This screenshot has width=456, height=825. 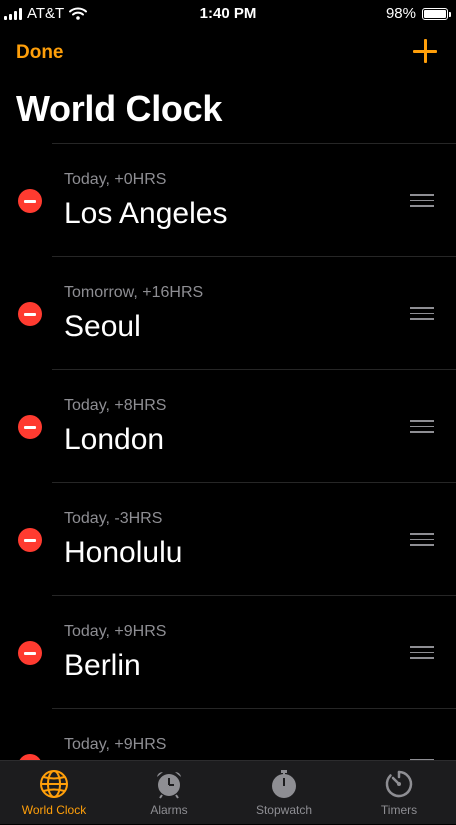 I want to click on status-bar: AT&T 1:40 PM 98%, so click(x=228, y=15).